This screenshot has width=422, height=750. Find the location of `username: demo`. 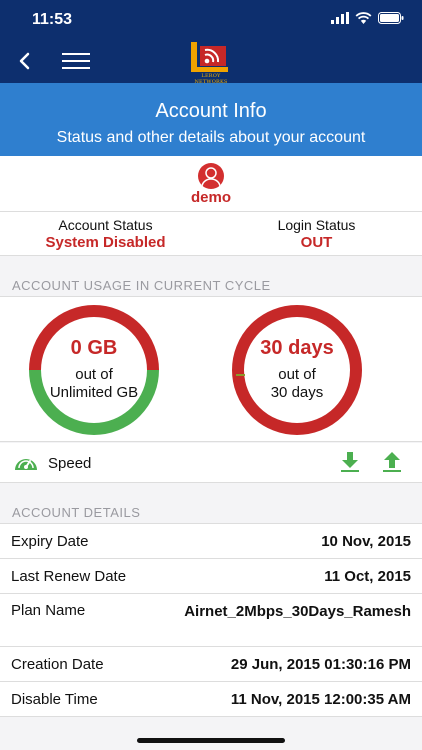

username: demo is located at coordinates (210, 197).